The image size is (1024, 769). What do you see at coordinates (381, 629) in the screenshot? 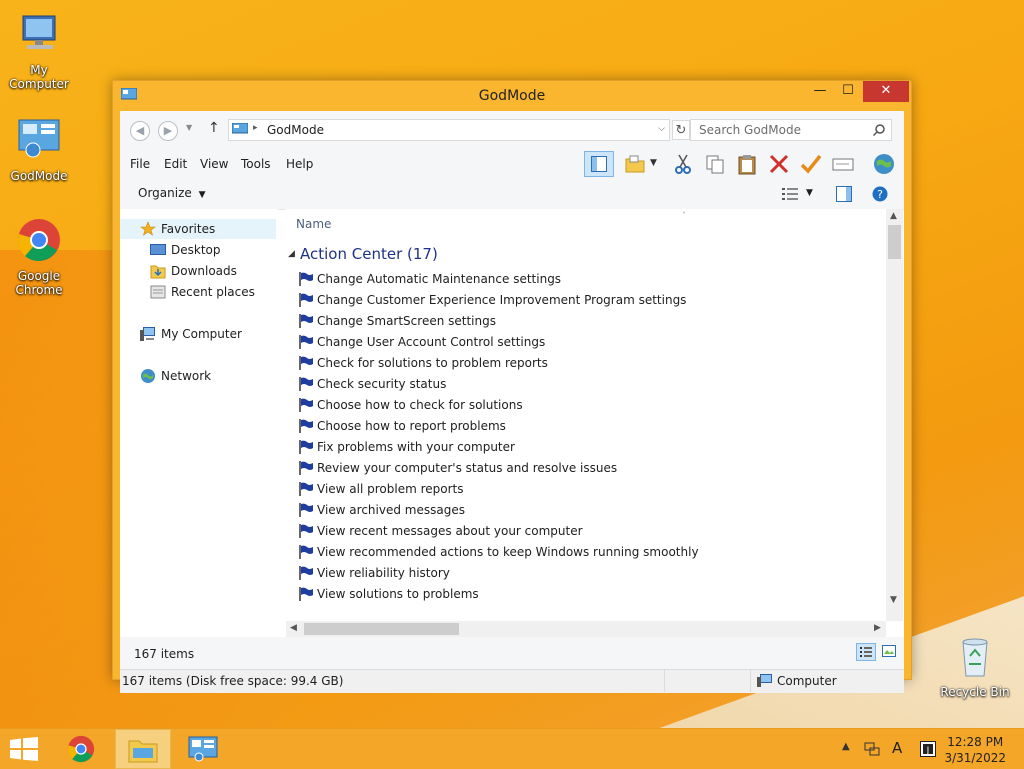
I see `horizontal-scroll-thumb` at bounding box center [381, 629].